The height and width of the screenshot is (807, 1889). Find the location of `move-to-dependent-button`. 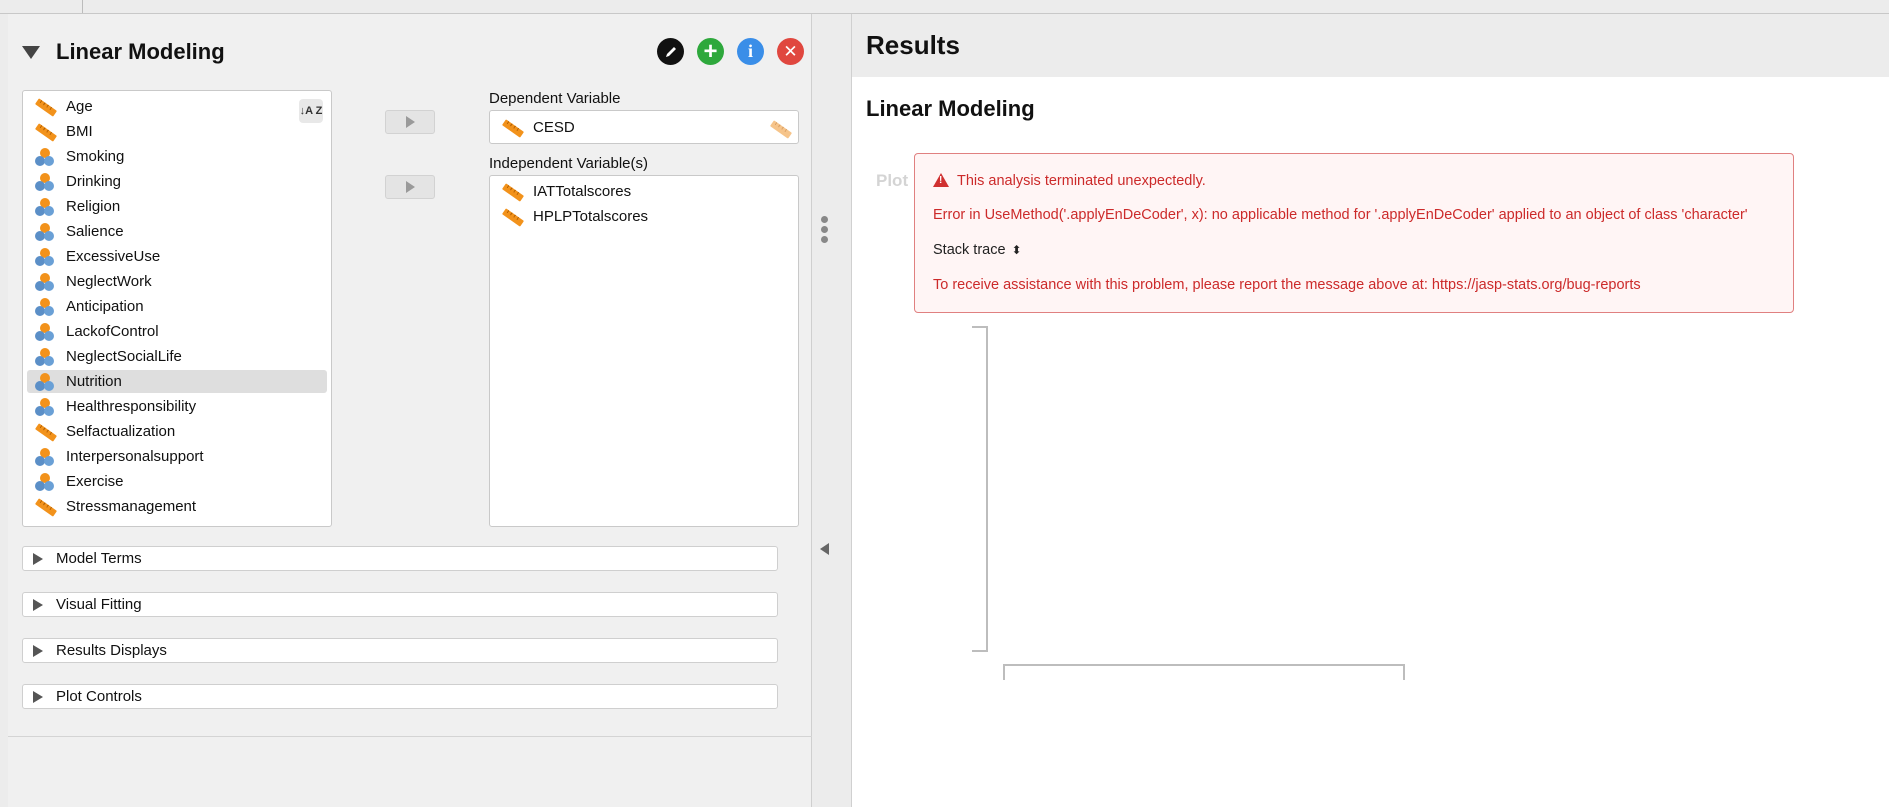

move-to-dependent-button is located at coordinates (410, 122).